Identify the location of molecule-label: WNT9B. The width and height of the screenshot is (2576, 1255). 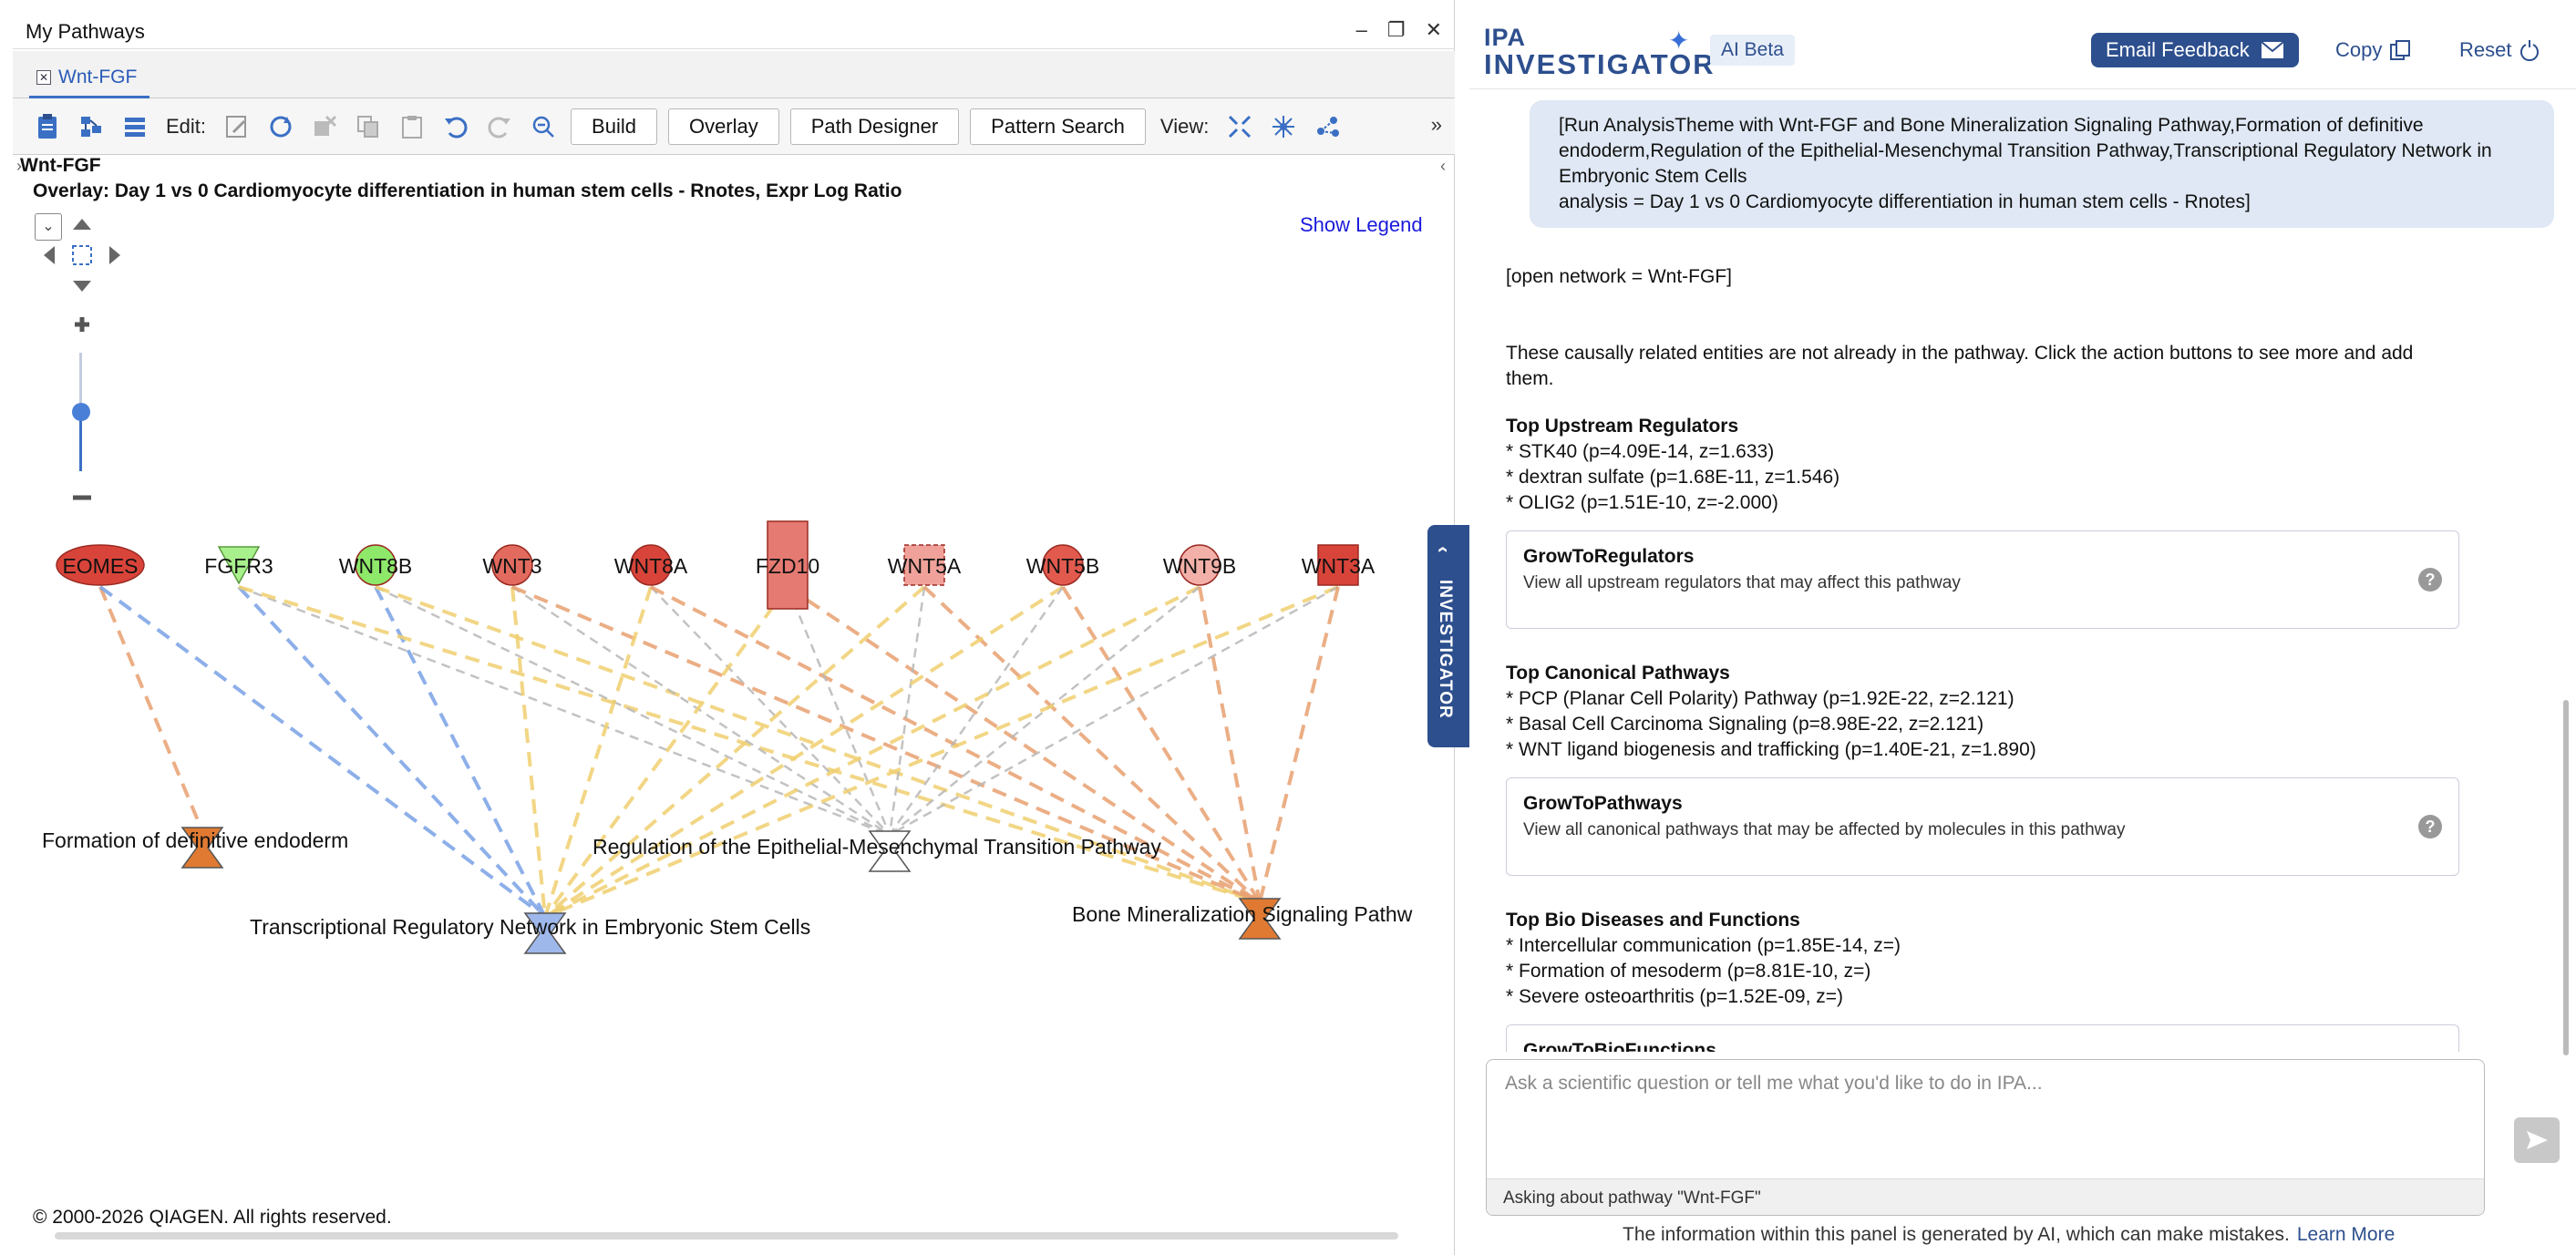
(1200, 566).